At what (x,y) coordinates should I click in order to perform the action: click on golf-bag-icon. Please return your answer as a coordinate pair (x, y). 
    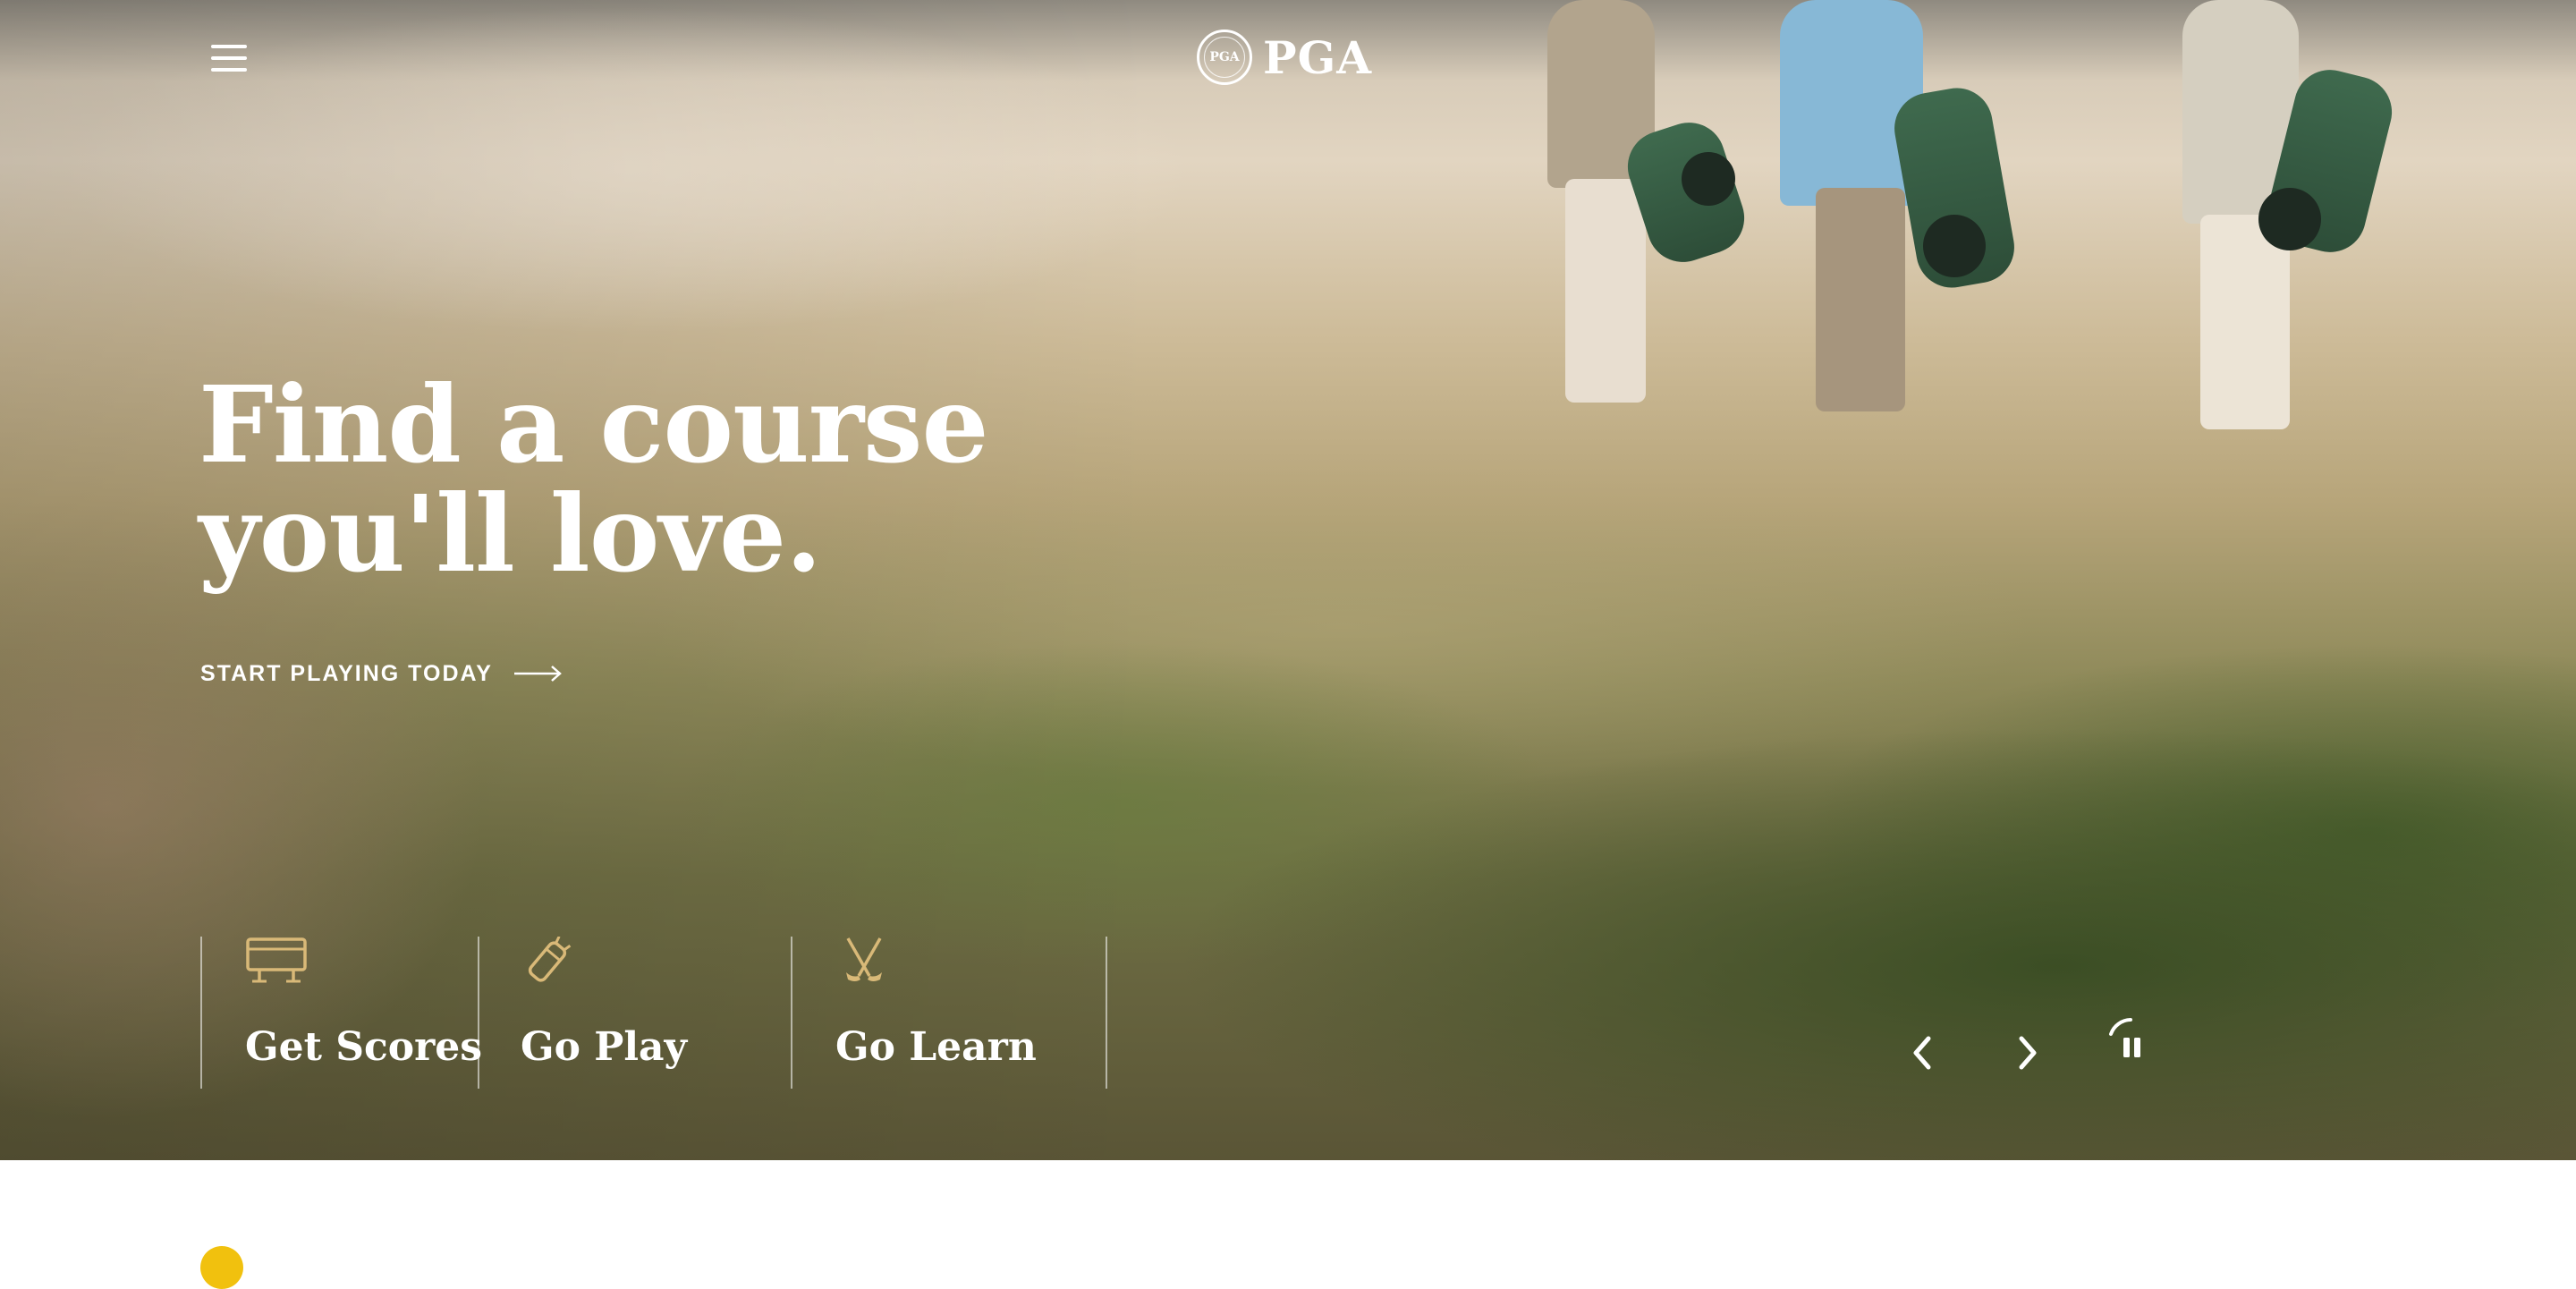
    Looking at the image, I should click on (550, 959).